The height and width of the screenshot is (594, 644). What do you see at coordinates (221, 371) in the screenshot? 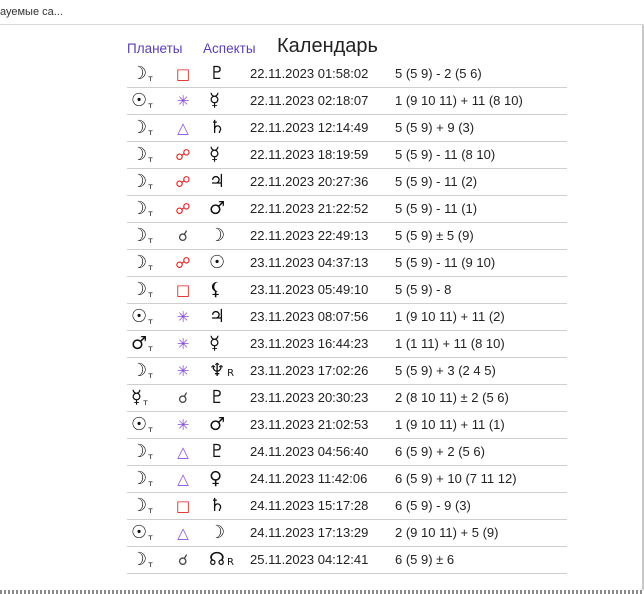
I see `target-planet-icon: ♆ R` at bounding box center [221, 371].